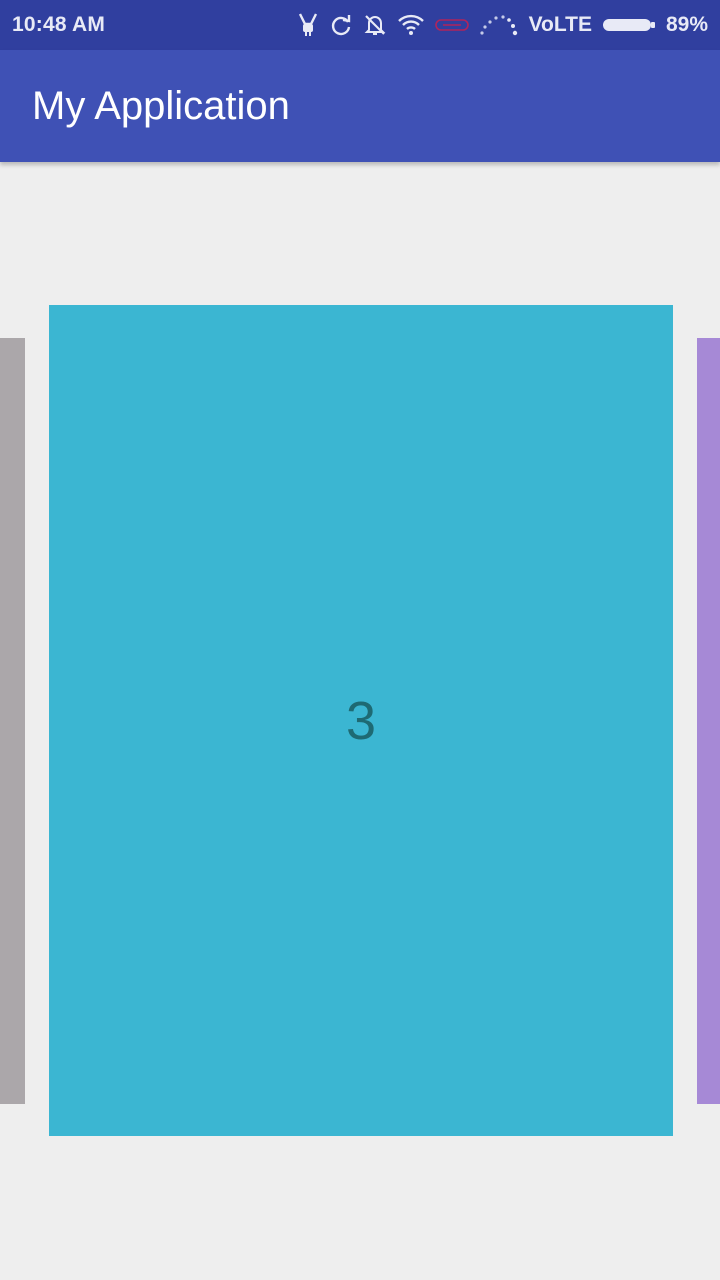 Image resolution: width=720 pixels, height=1280 pixels. I want to click on wifi-icon, so click(411, 25).